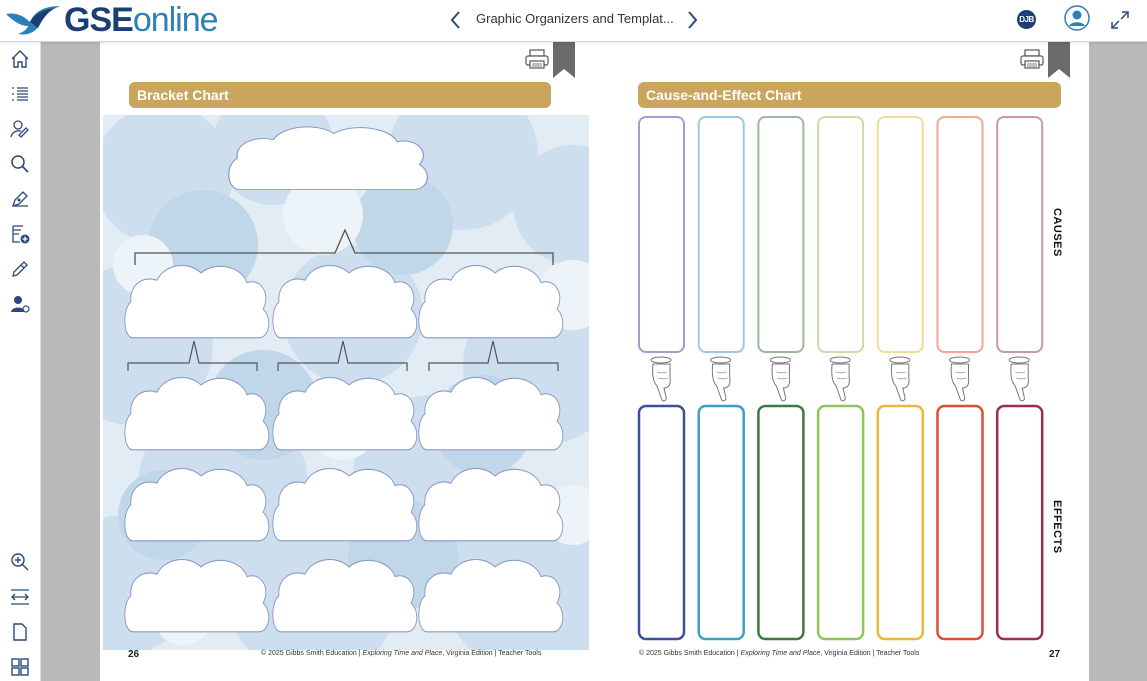 The width and height of the screenshot is (1147, 681). I want to click on fullscreen-expand-icon, so click(1120, 20).